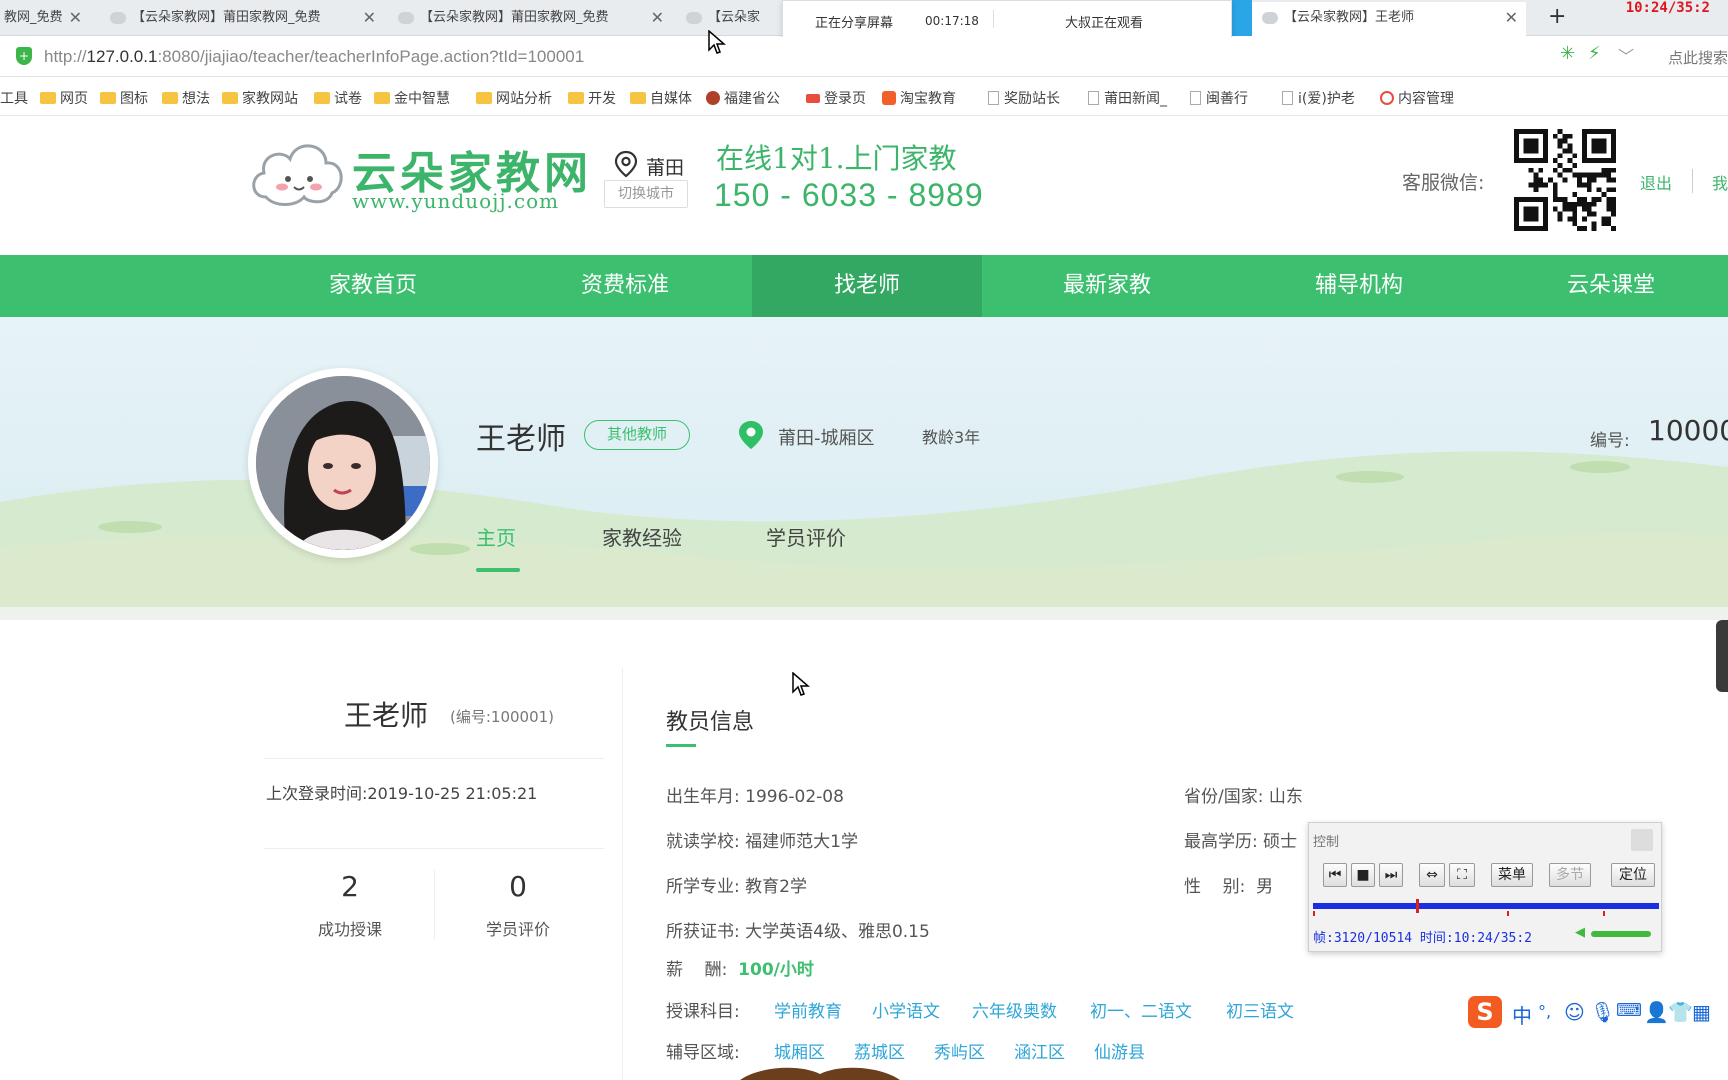 This screenshot has height=1080, width=1728. What do you see at coordinates (186, 98) in the screenshot?
I see `bookmark-folder: 想法` at bounding box center [186, 98].